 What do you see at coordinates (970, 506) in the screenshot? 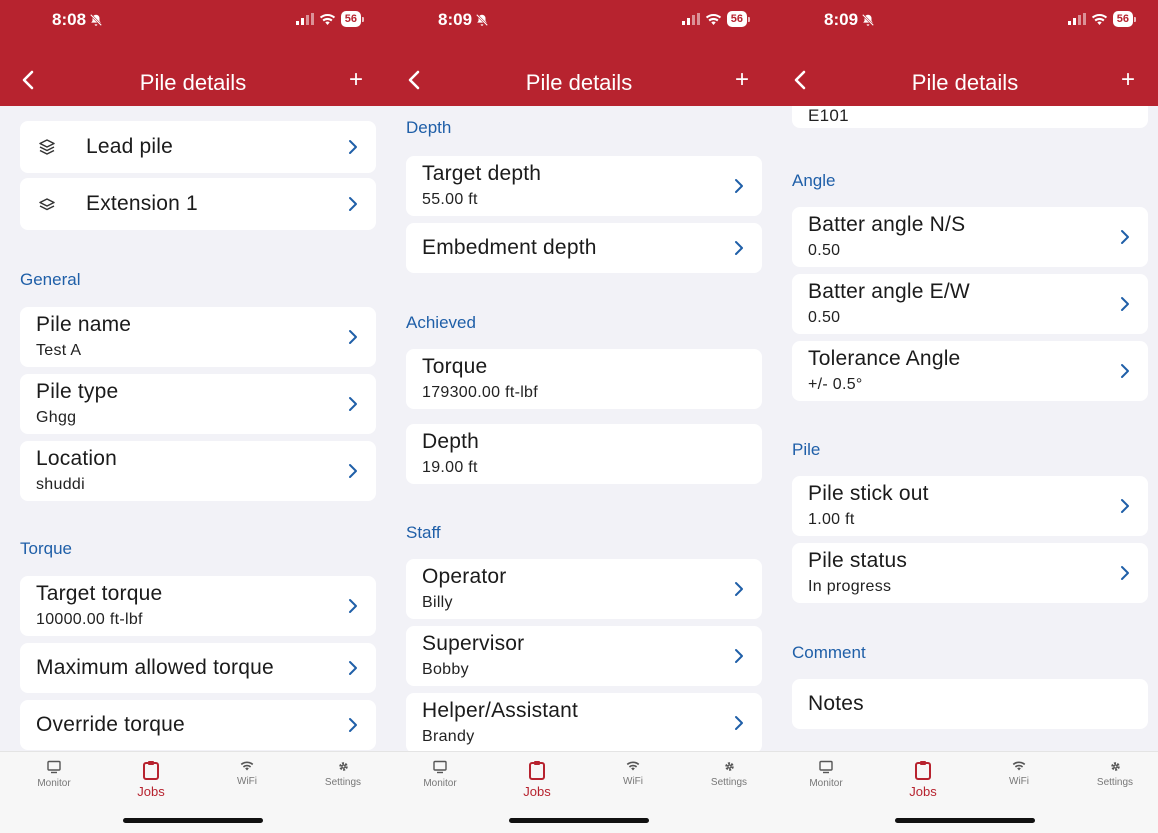
I see `pile-stick-out-row: Pile stick out 1.00 ft` at bounding box center [970, 506].